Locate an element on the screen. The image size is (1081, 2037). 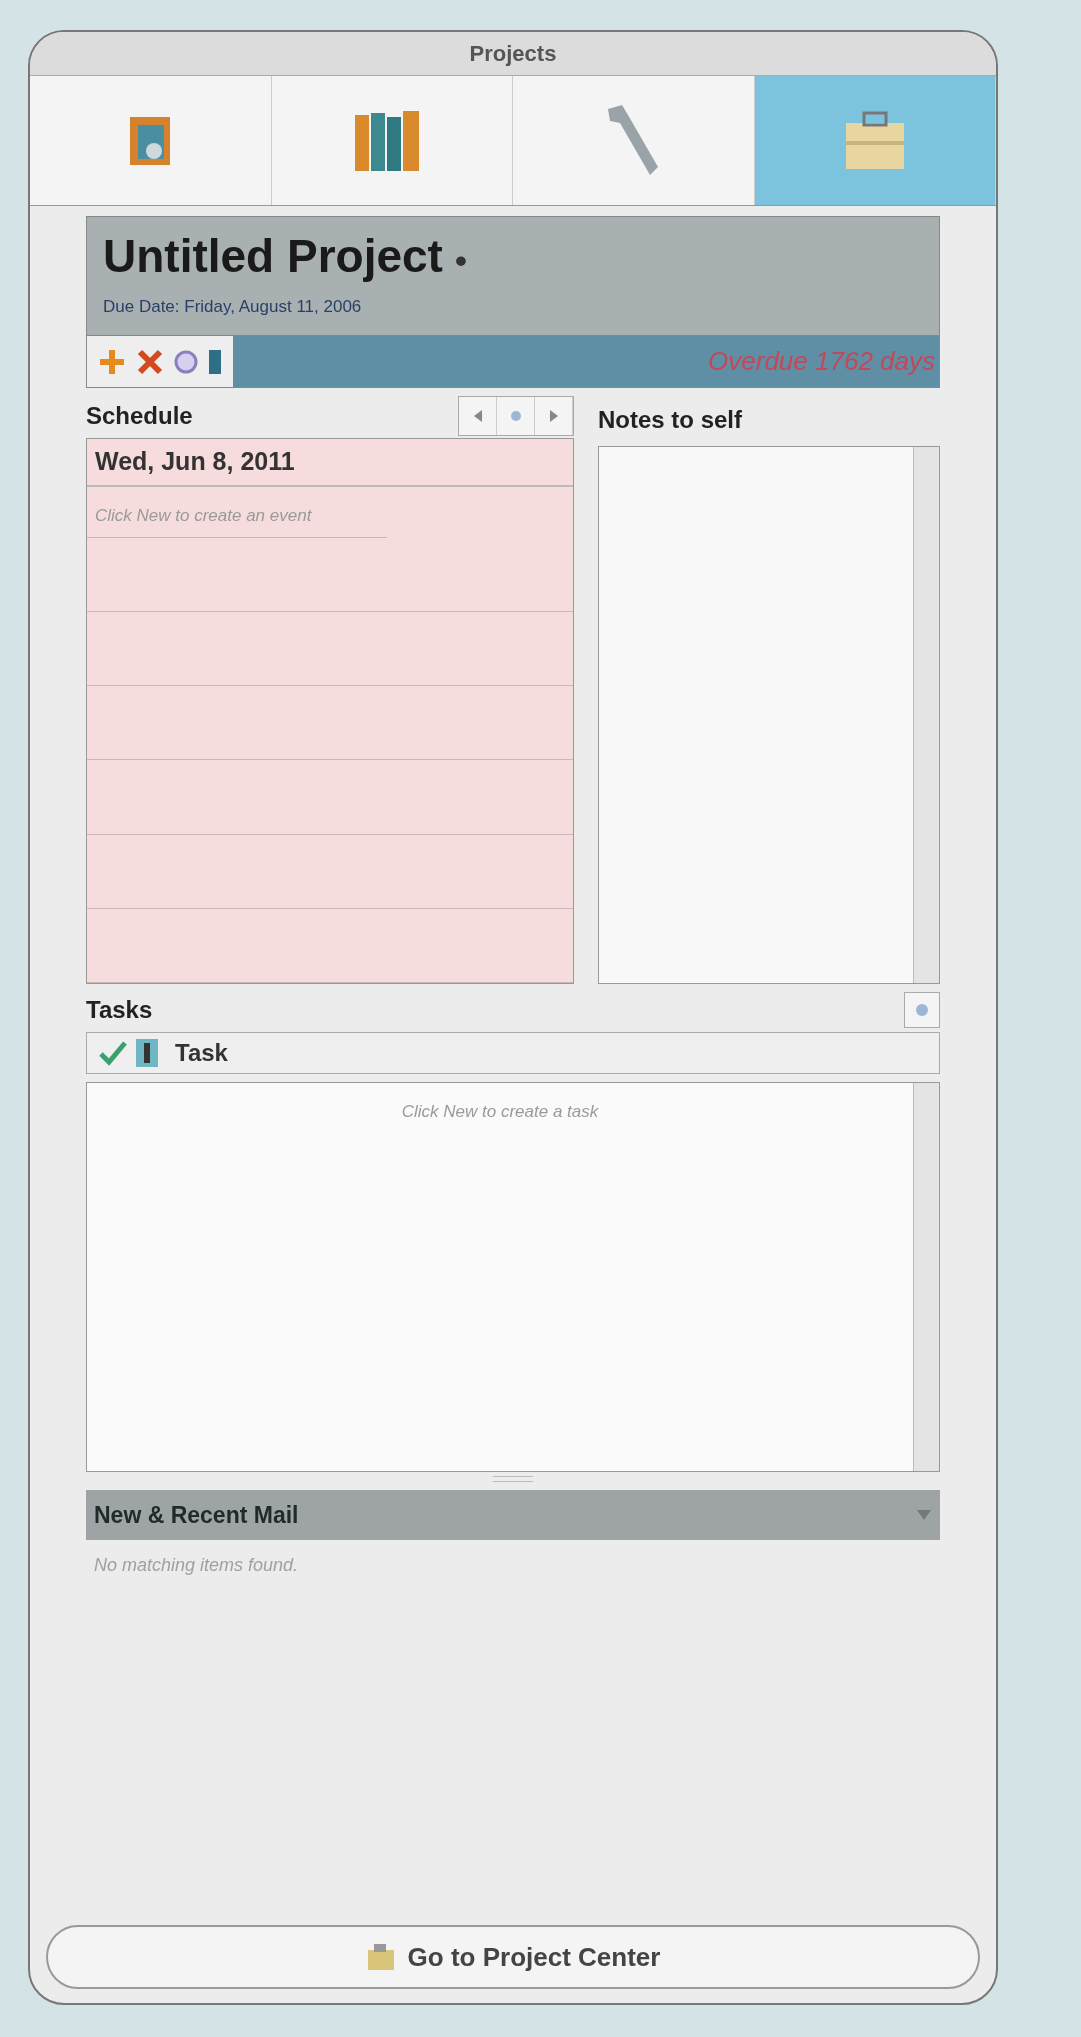
overdue-status: Overdue 1762 days is located at coordinates (821, 361).